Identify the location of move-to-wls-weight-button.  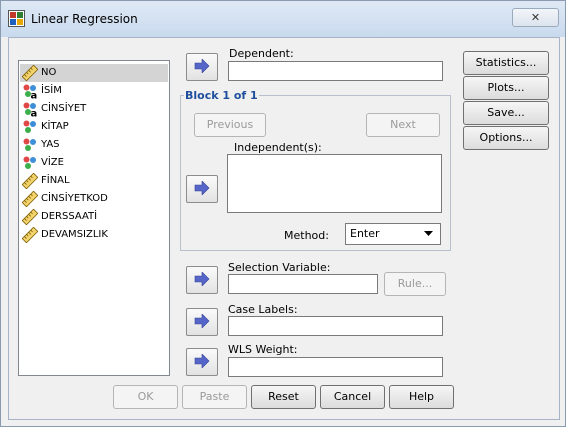
(202, 362).